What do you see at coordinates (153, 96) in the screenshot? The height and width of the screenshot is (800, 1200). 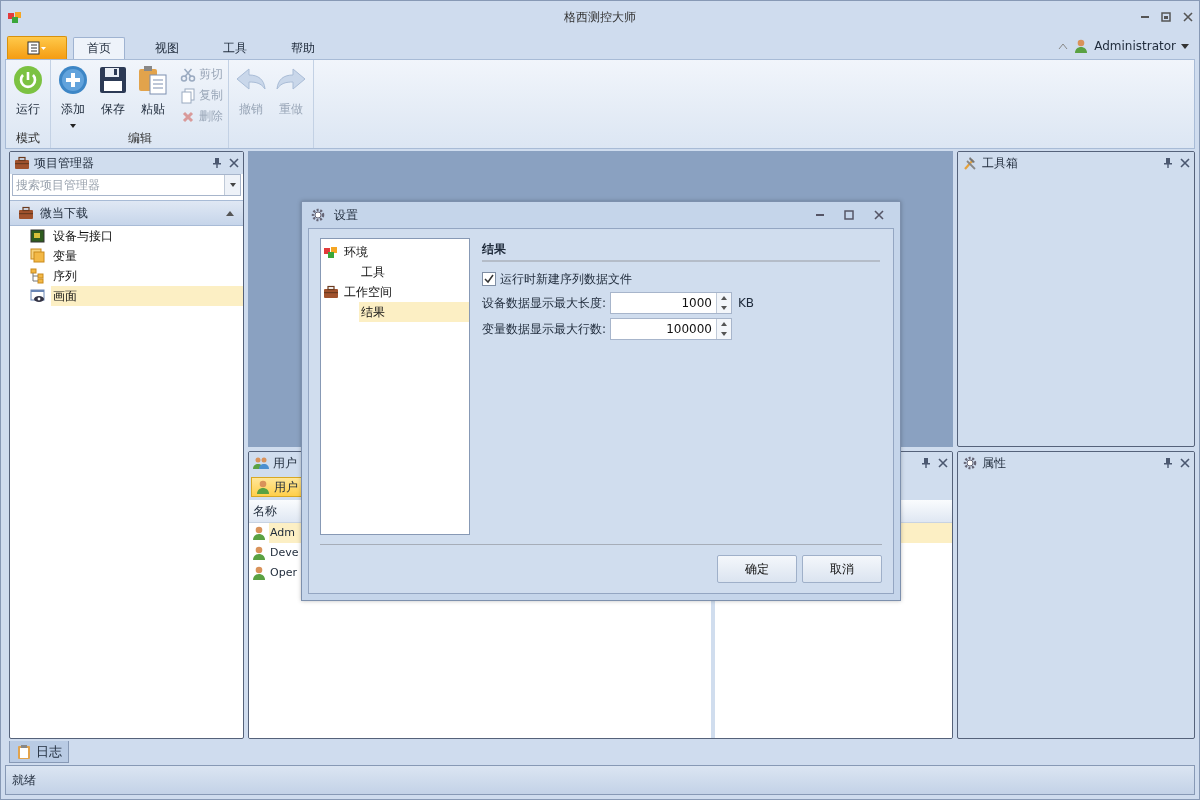 I see `ribbon-button: 粘贴` at bounding box center [153, 96].